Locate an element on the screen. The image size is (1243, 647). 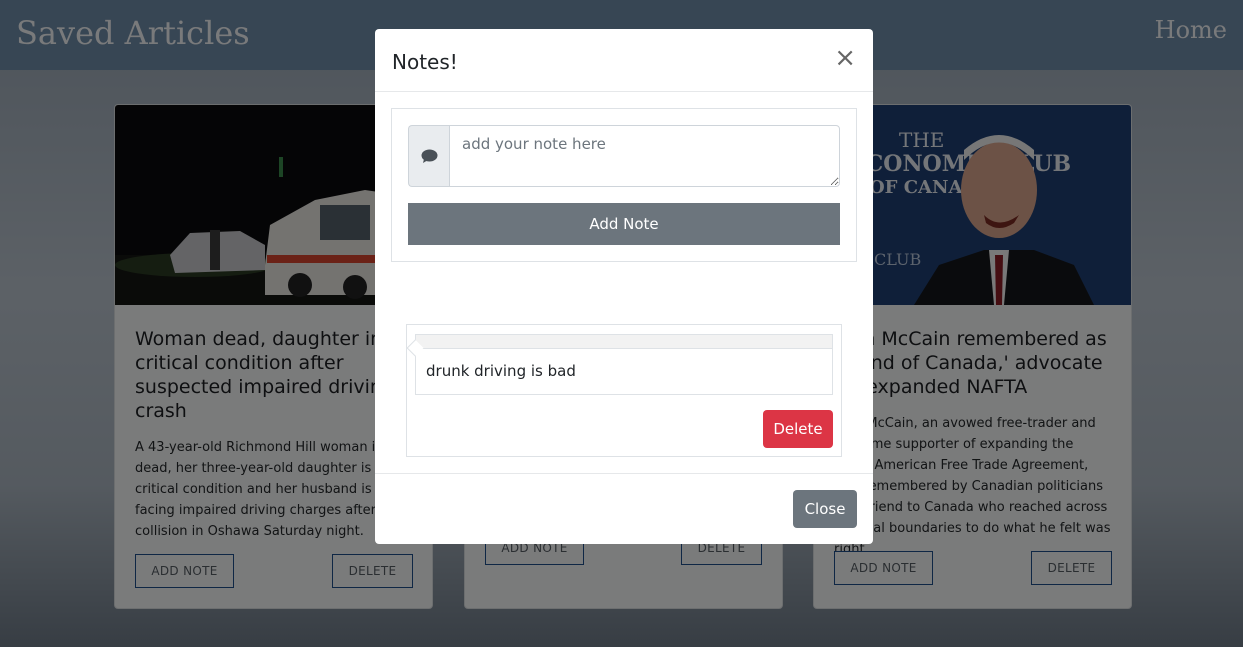
note-item: drunk driving is bad is located at coordinates (619, 364).